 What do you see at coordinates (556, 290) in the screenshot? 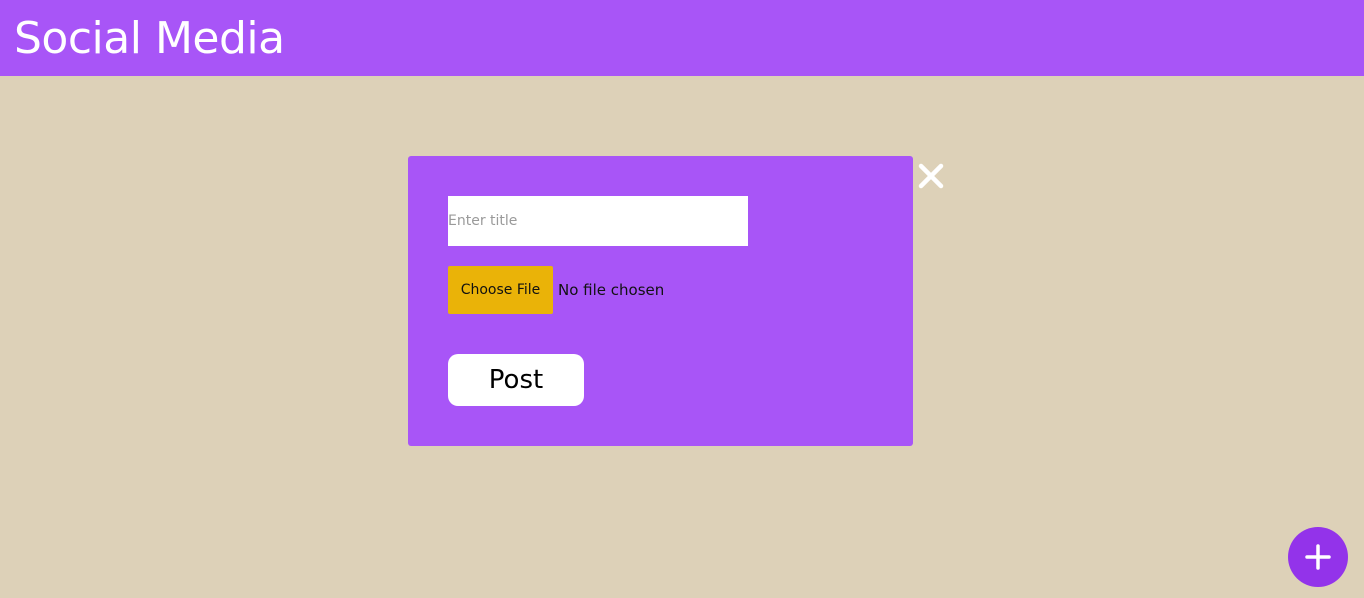
I see `file-picker: Choose File No file chosen` at bounding box center [556, 290].